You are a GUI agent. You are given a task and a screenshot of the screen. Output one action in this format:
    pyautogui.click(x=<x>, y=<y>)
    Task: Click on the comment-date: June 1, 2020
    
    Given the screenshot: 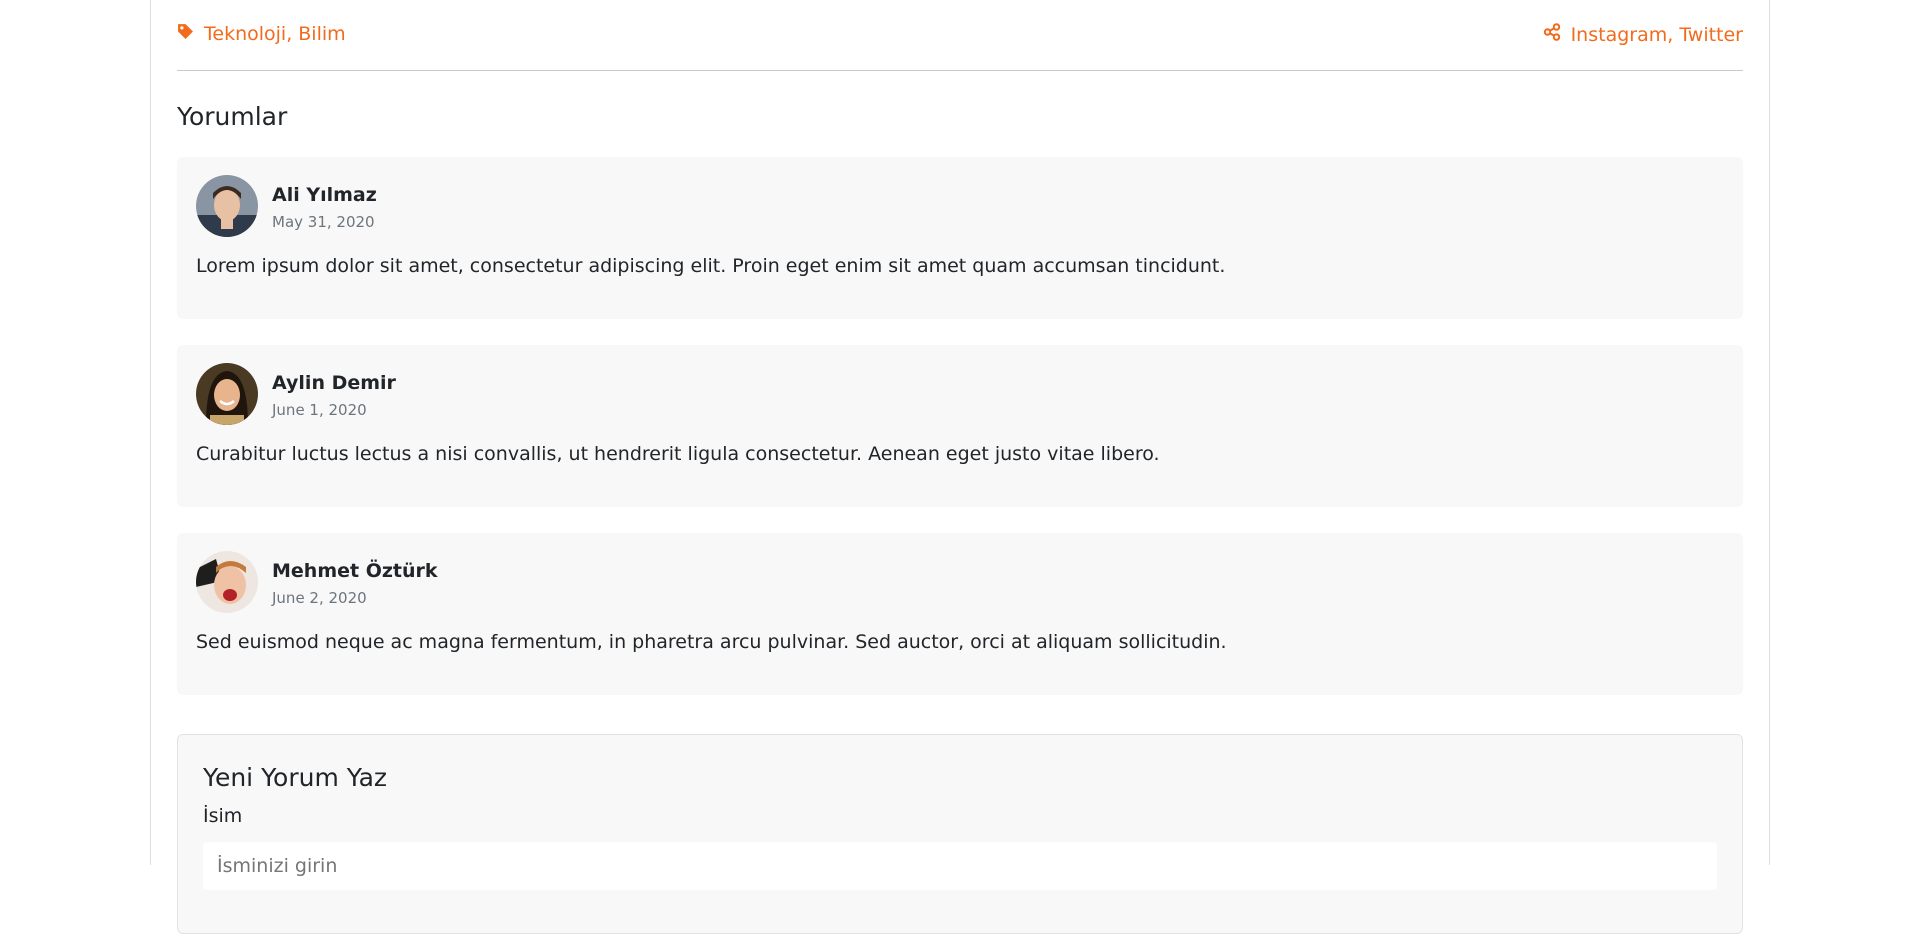 What is the action you would take?
    pyautogui.click(x=319, y=410)
    